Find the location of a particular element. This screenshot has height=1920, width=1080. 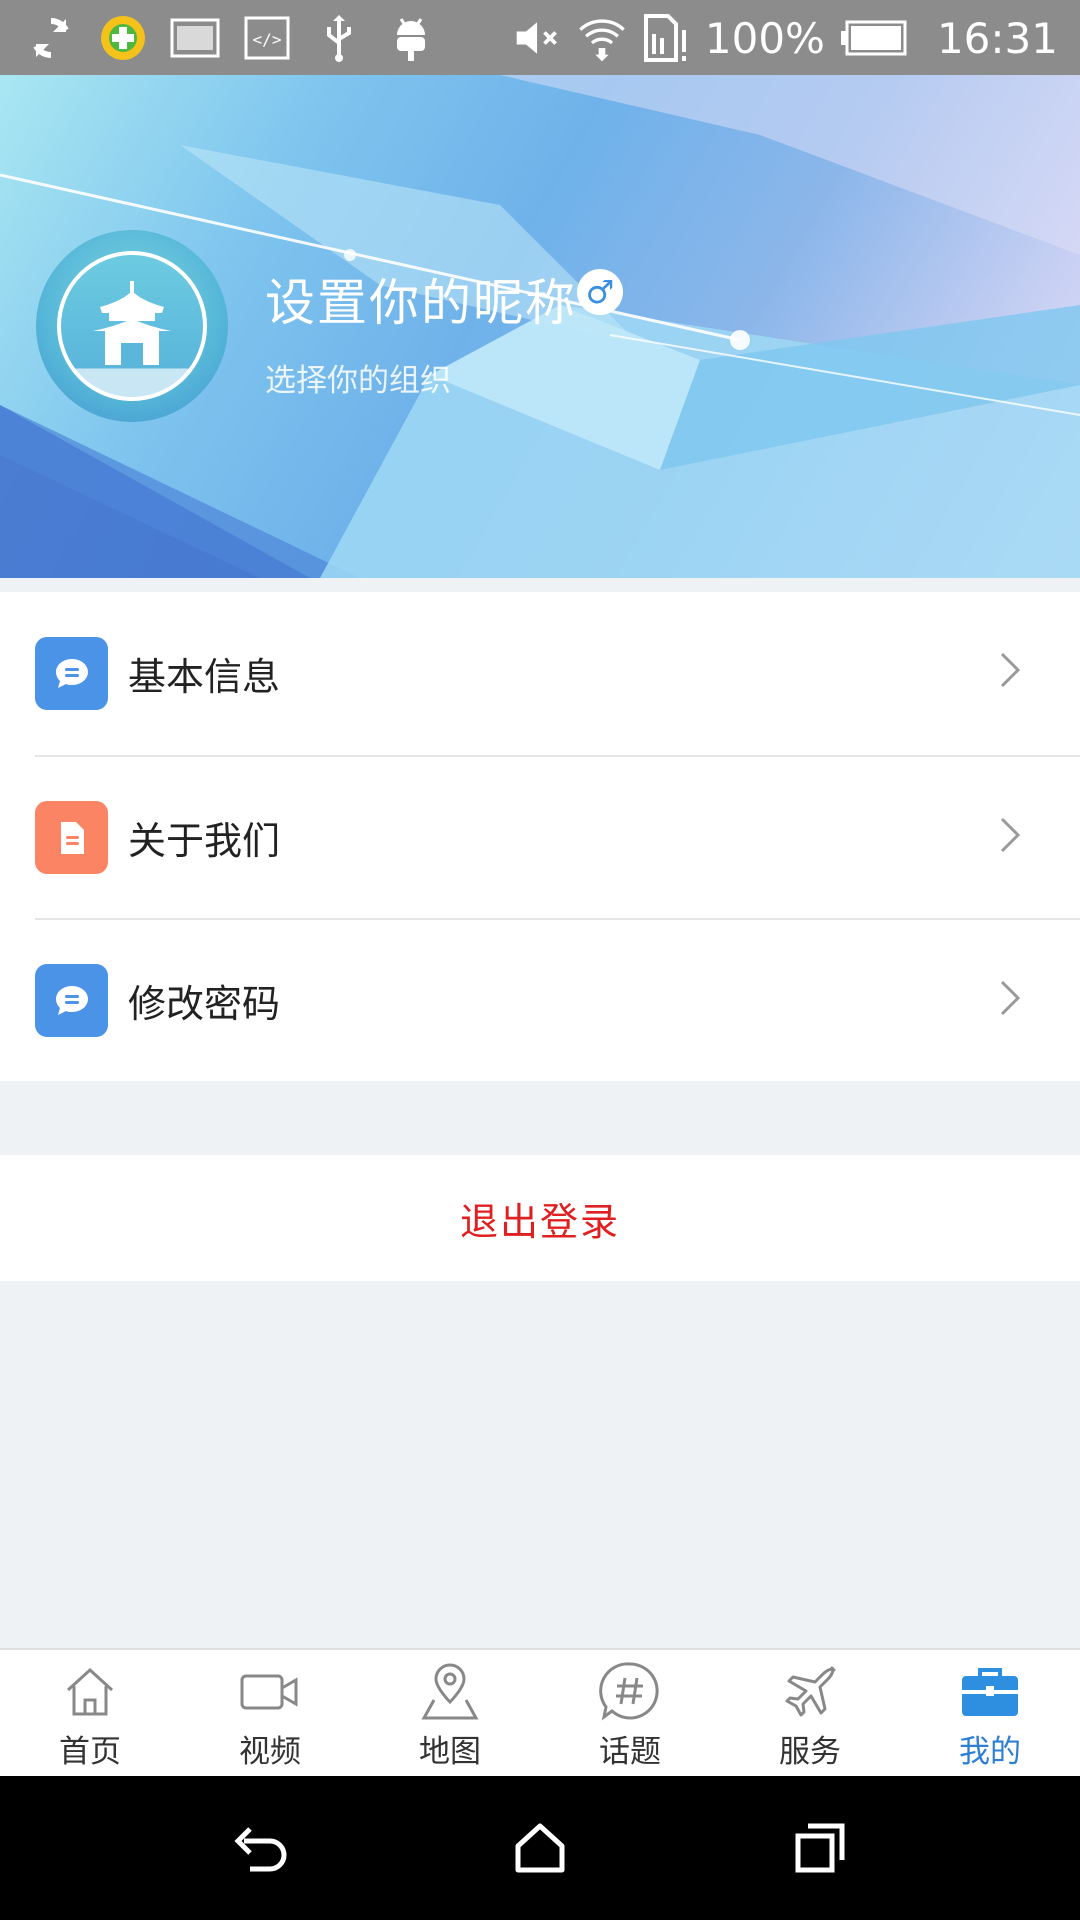

wifi-icon is located at coordinates (602, 38).